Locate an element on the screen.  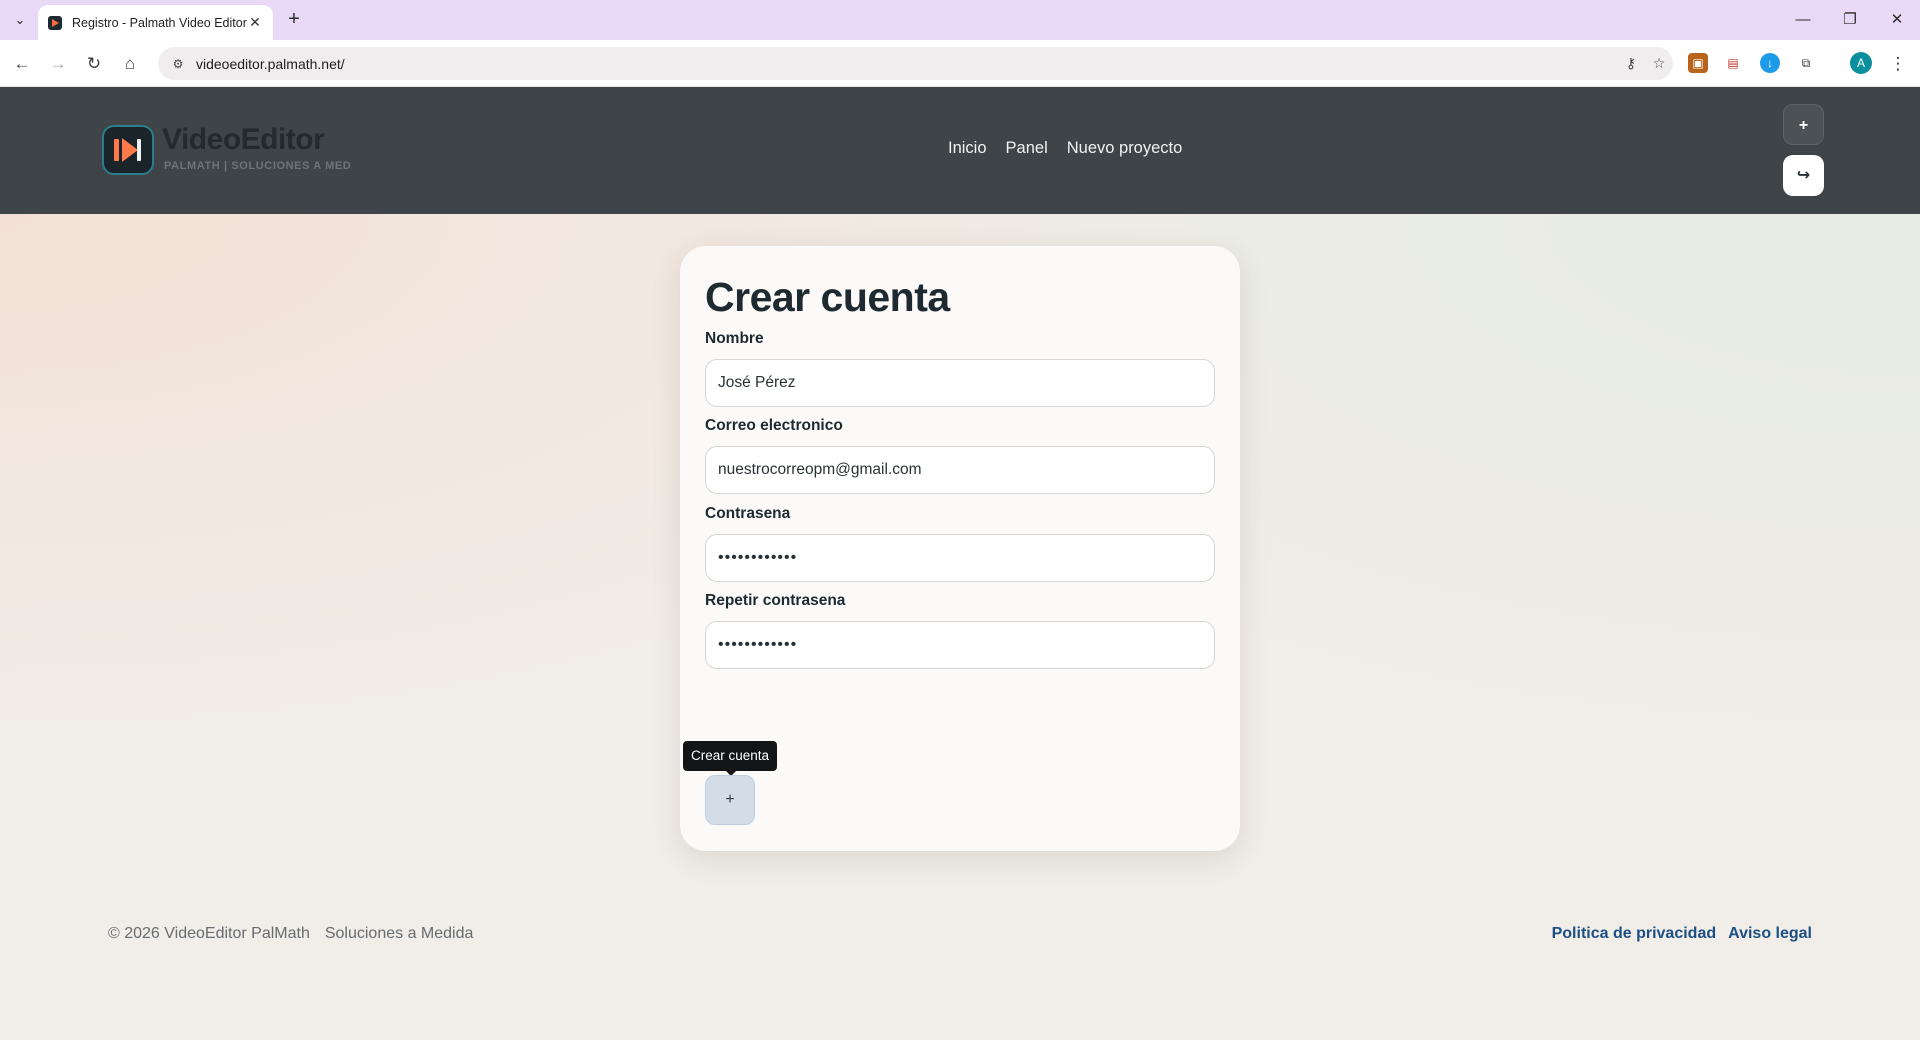
repeat-password-label: Repetir contrasena is located at coordinates (775, 600).